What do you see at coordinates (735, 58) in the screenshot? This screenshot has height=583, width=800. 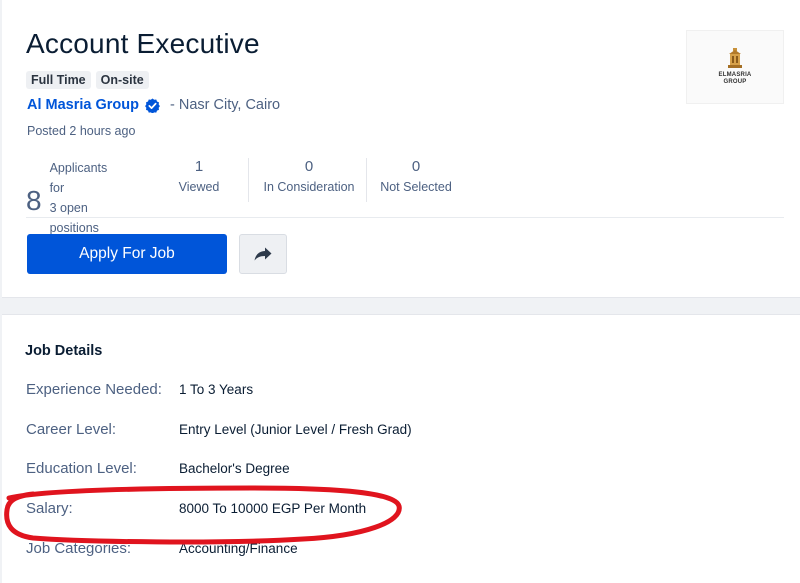 I see `company-logo-emblem-icon` at bounding box center [735, 58].